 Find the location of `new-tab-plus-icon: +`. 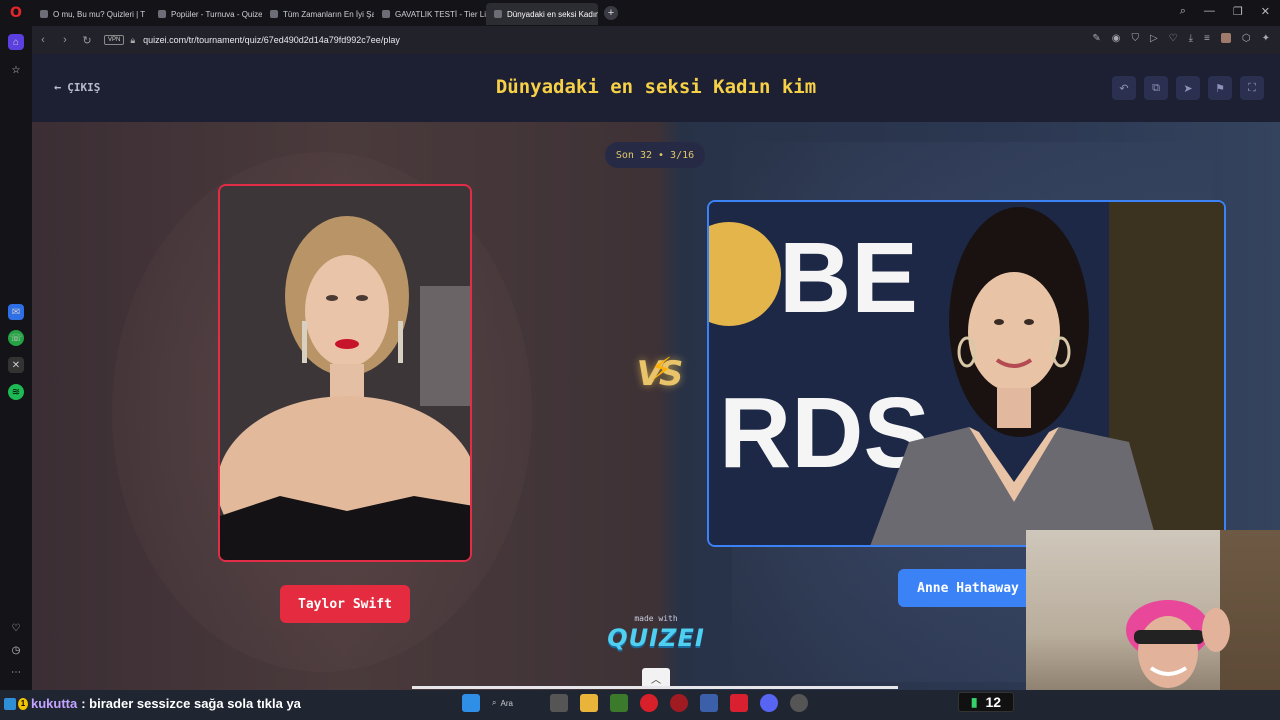

new-tab-plus-icon: + is located at coordinates (611, 13).